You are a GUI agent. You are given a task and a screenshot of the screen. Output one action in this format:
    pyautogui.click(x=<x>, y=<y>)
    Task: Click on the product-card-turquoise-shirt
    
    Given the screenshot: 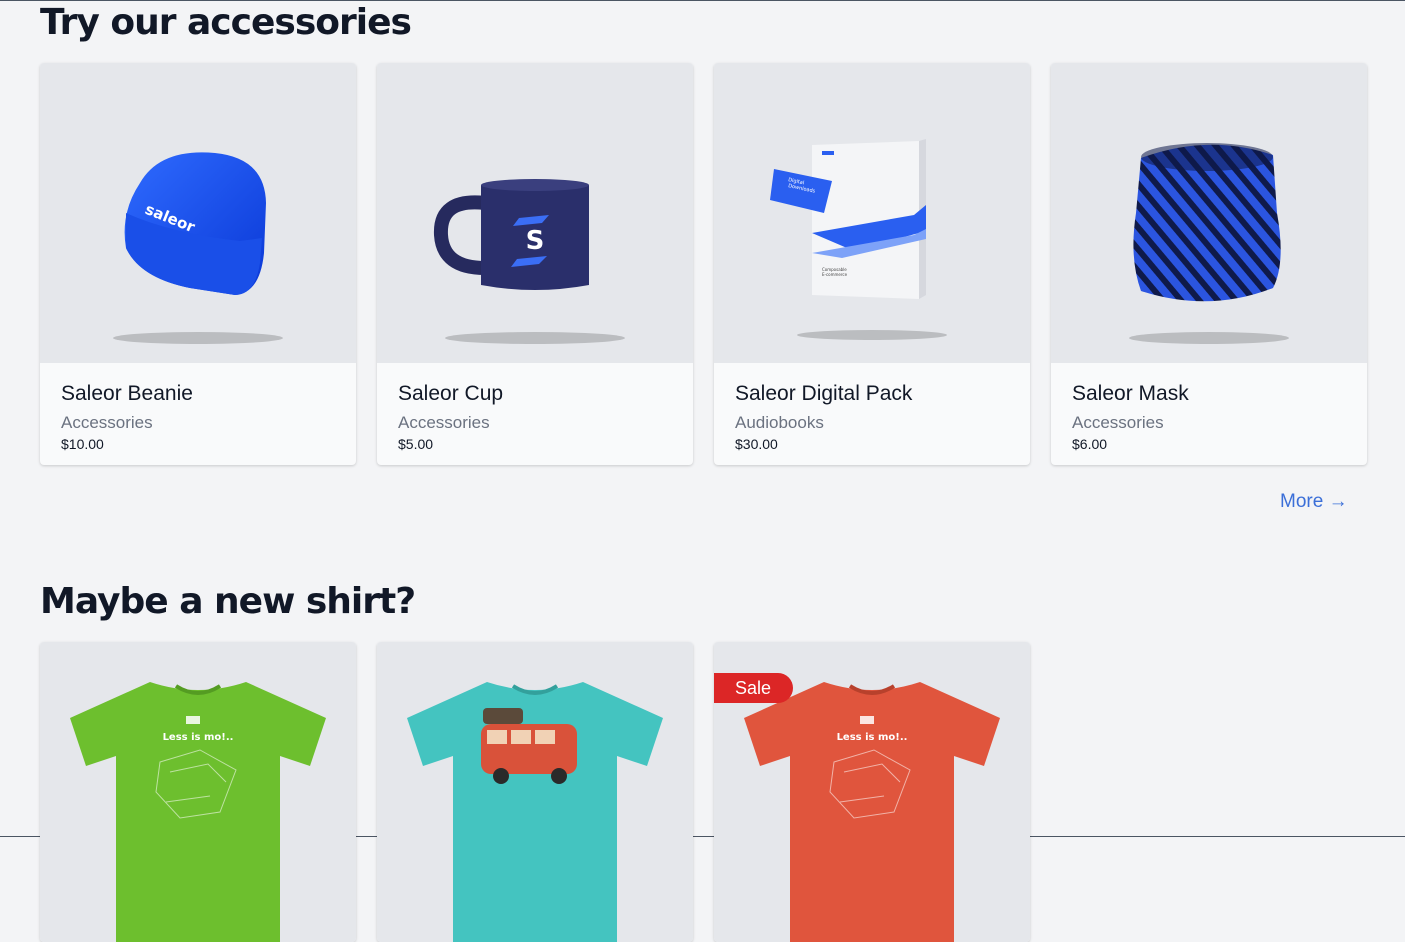 What is the action you would take?
    pyautogui.click(x=535, y=792)
    